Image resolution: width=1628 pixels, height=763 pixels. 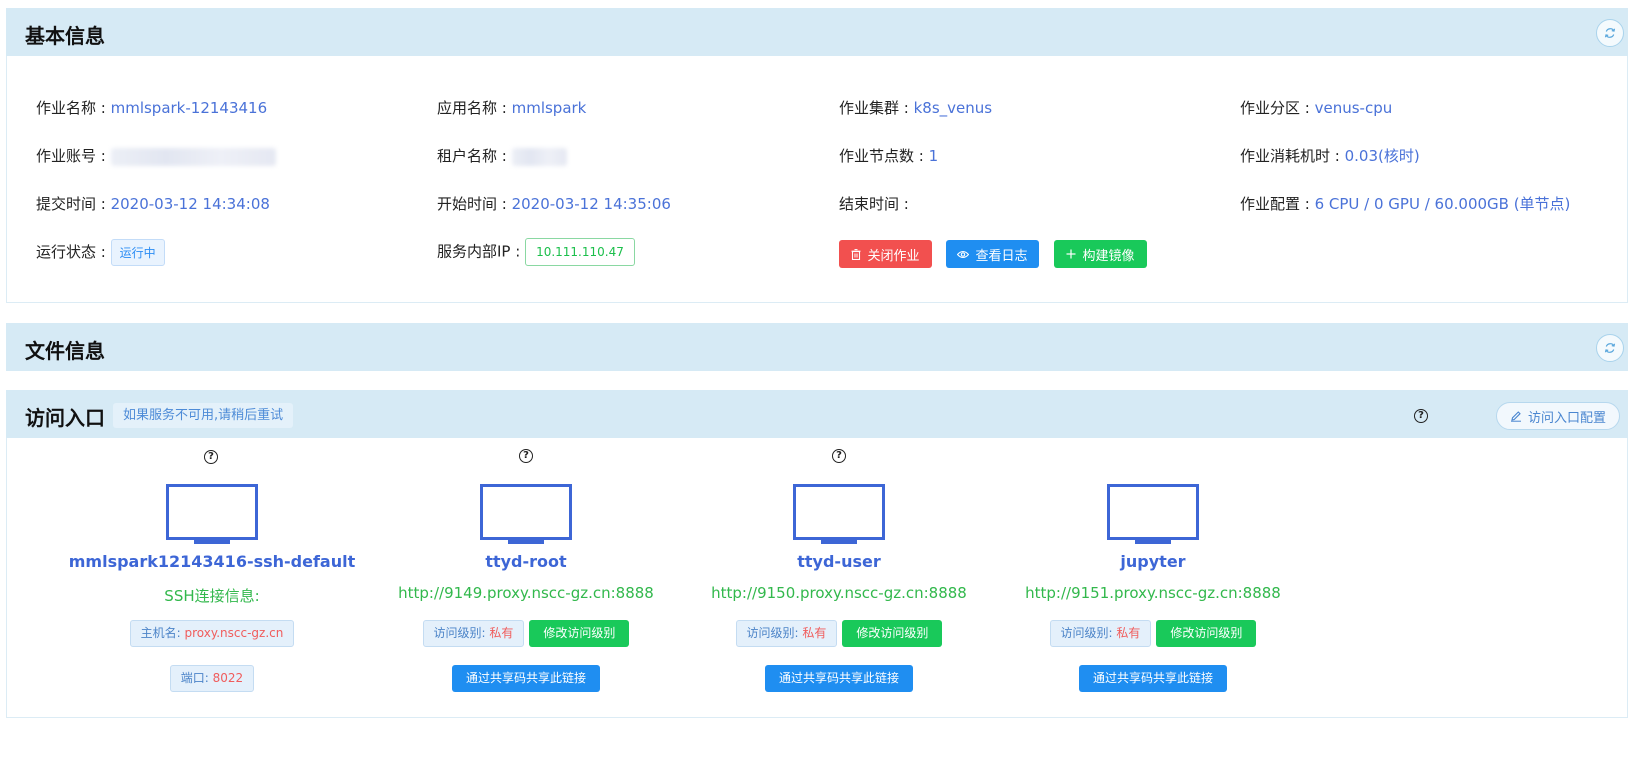 I want to click on view-log-button: 查看日志, so click(x=992, y=254).